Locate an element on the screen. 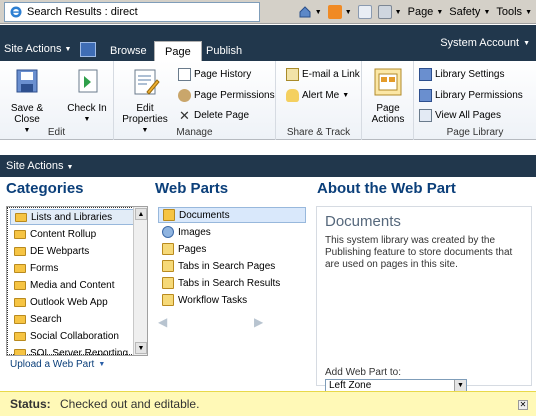  site-actions-menu: Site Actions ▼ is located at coordinates (37, 49).